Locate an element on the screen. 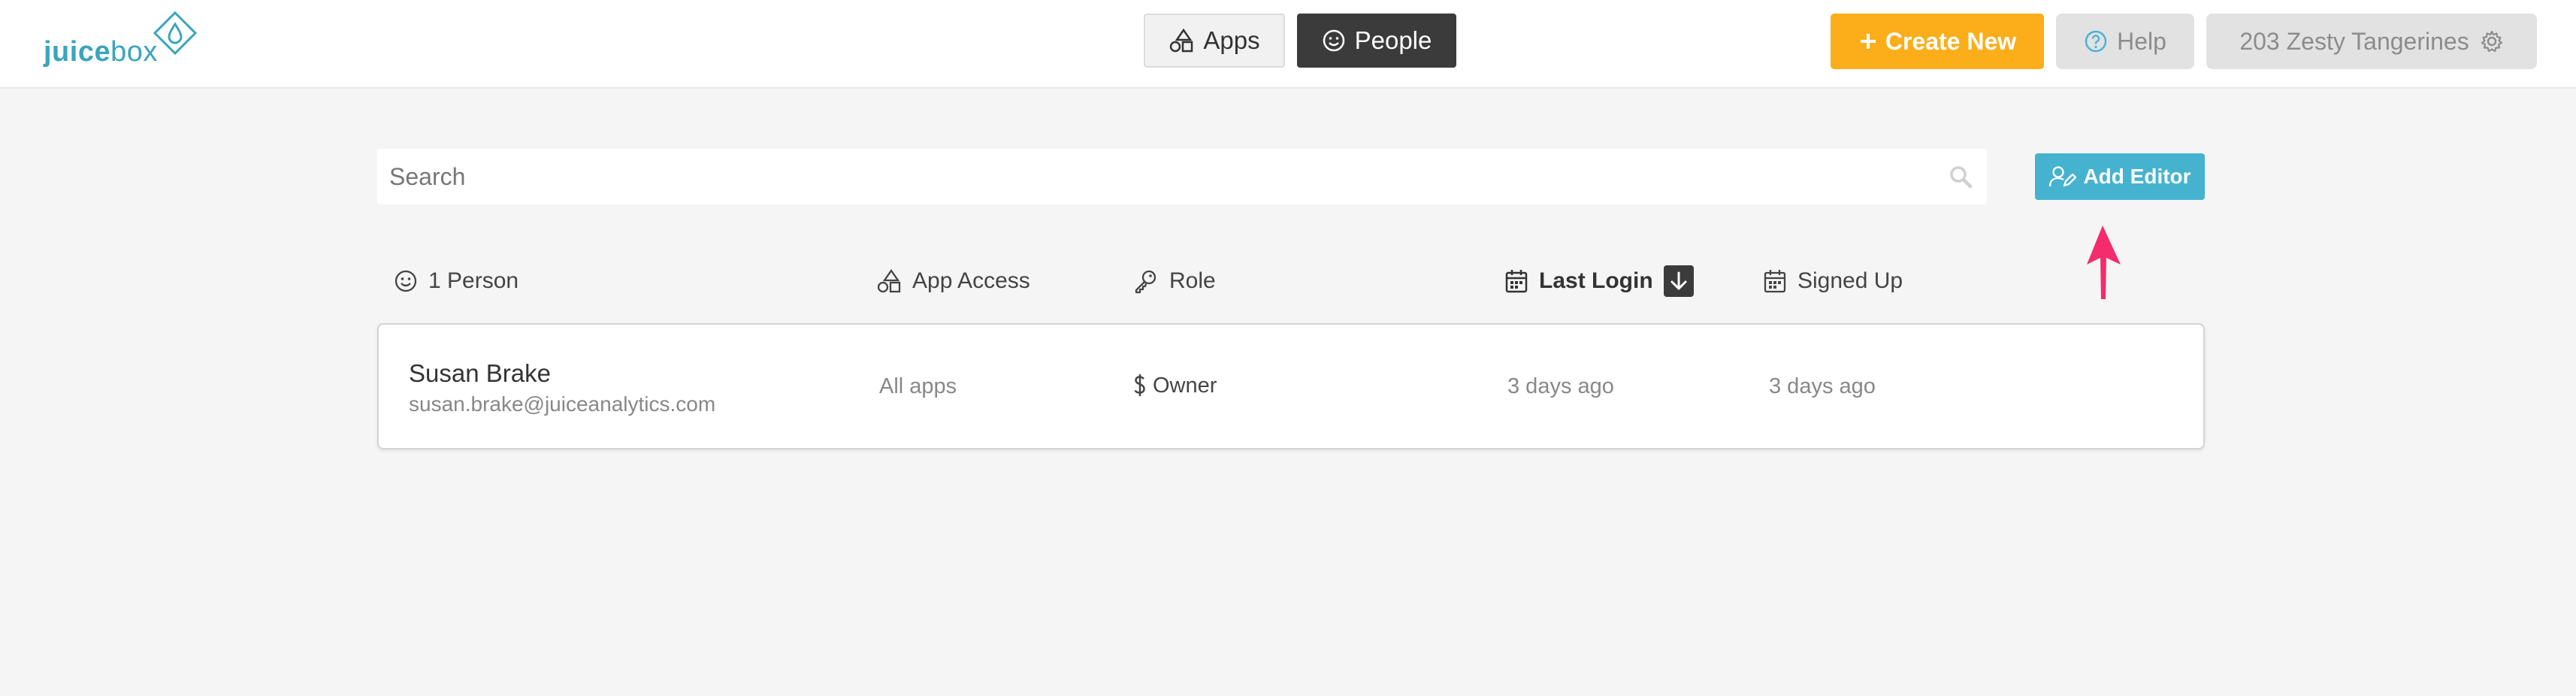 This screenshot has height=696, width=2576. person-name: Susan Brake is located at coordinates (480, 373).